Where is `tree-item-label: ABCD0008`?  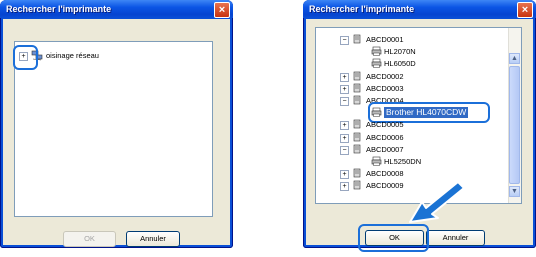 tree-item-label: ABCD0008 is located at coordinates (385, 174).